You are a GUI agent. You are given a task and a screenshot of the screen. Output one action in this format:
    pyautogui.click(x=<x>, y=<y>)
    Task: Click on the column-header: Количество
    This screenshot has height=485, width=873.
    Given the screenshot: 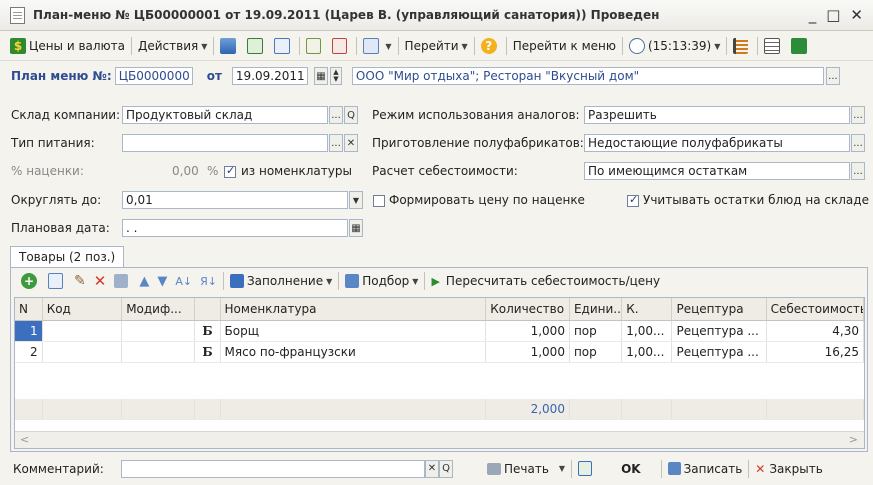 What is the action you would take?
    pyautogui.click(x=527, y=309)
    